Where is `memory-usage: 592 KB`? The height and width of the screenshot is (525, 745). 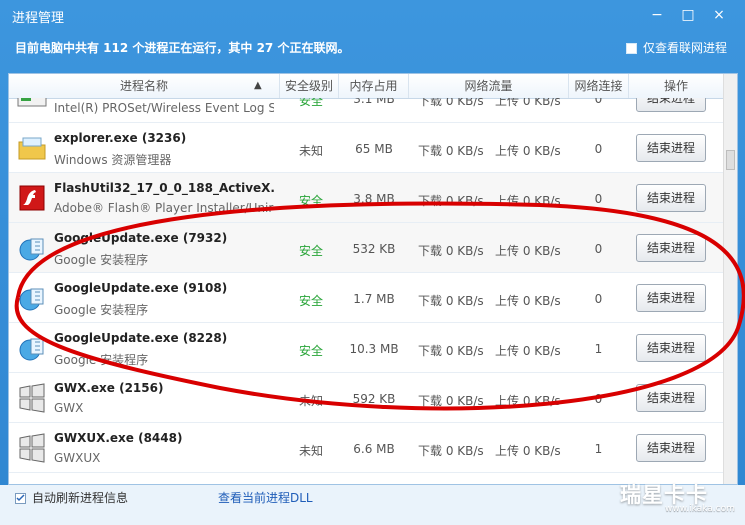 memory-usage: 592 KB is located at coordinates (374, 399).